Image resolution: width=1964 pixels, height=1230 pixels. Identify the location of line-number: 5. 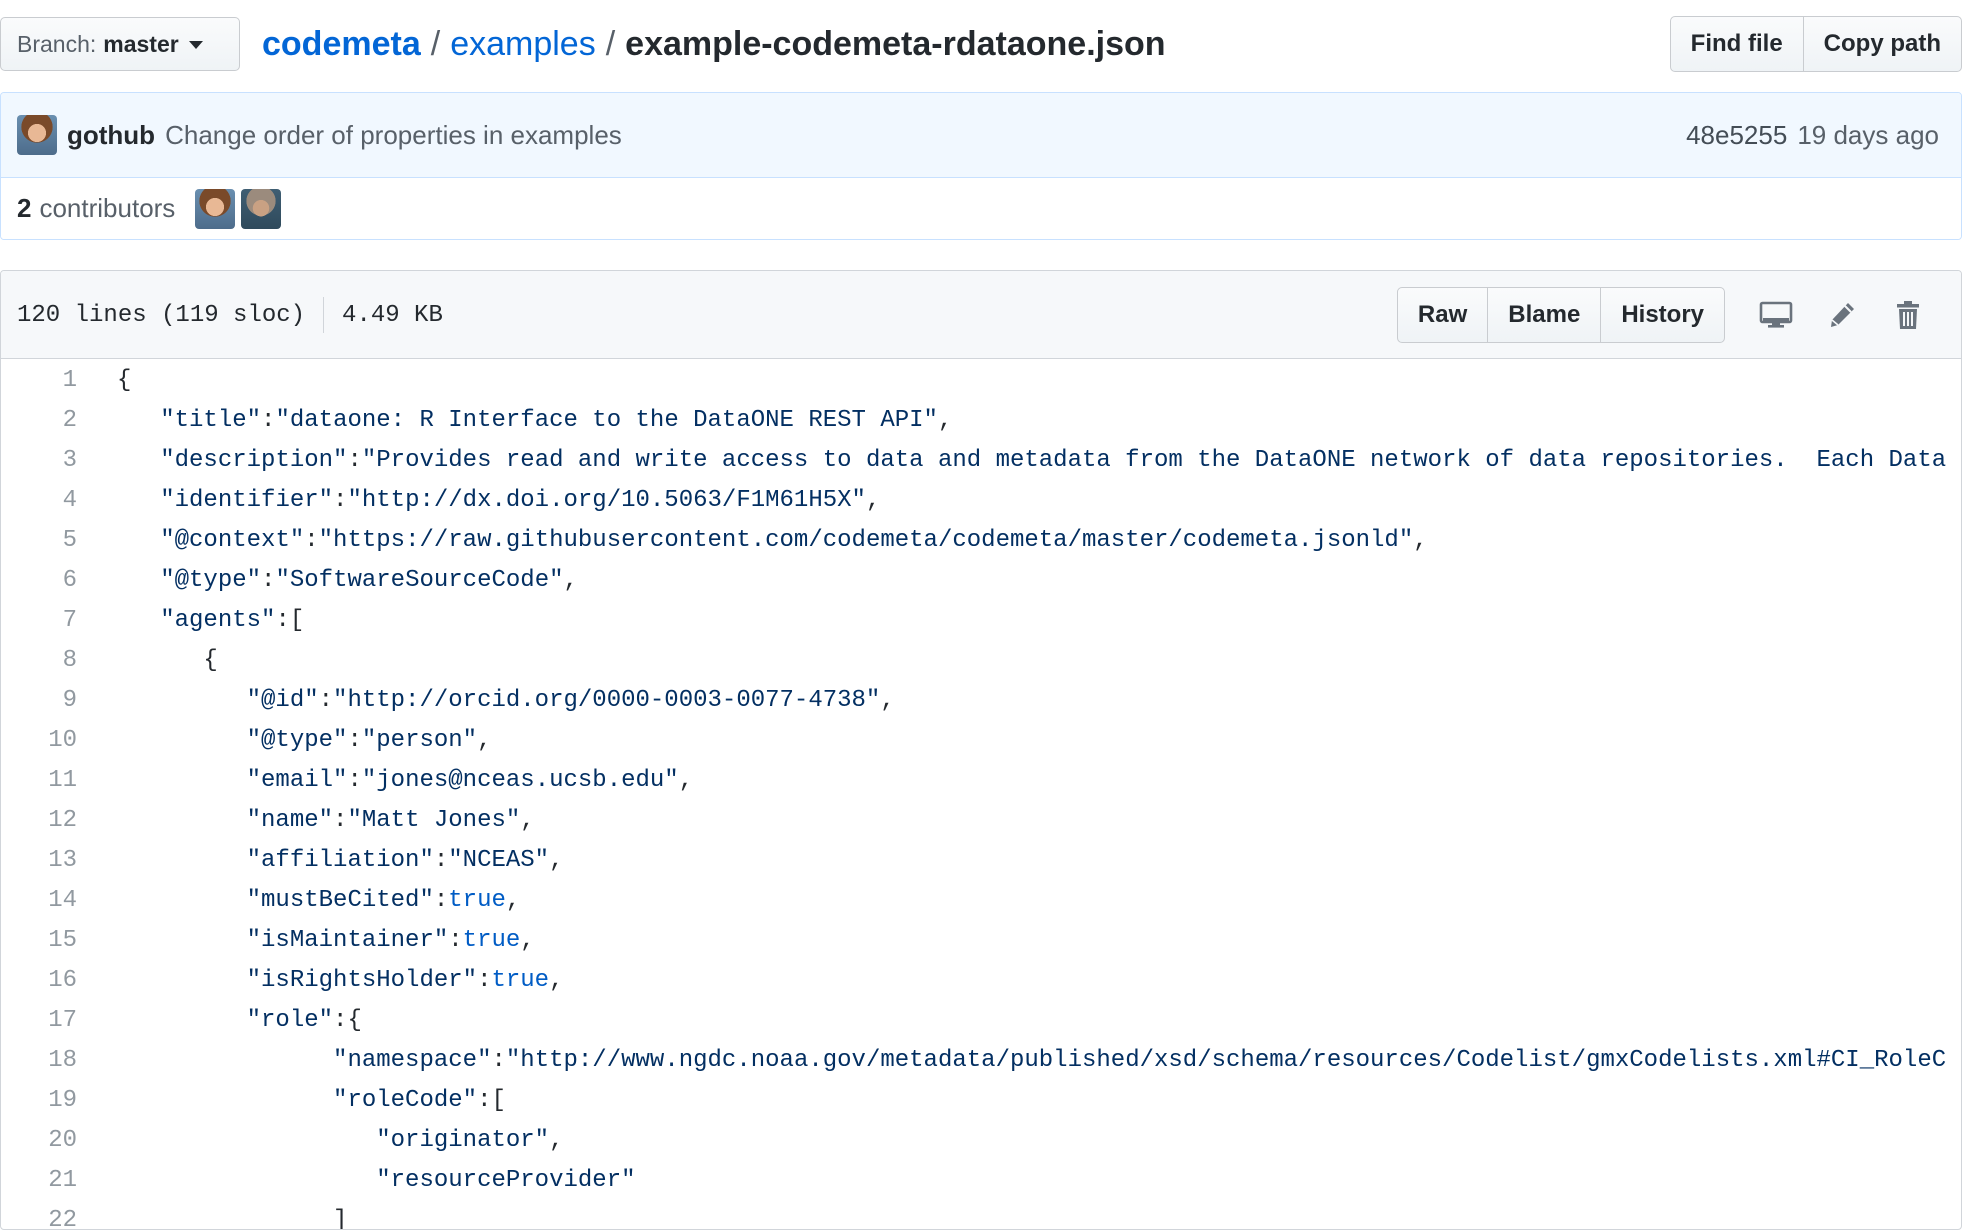
(40, 541).